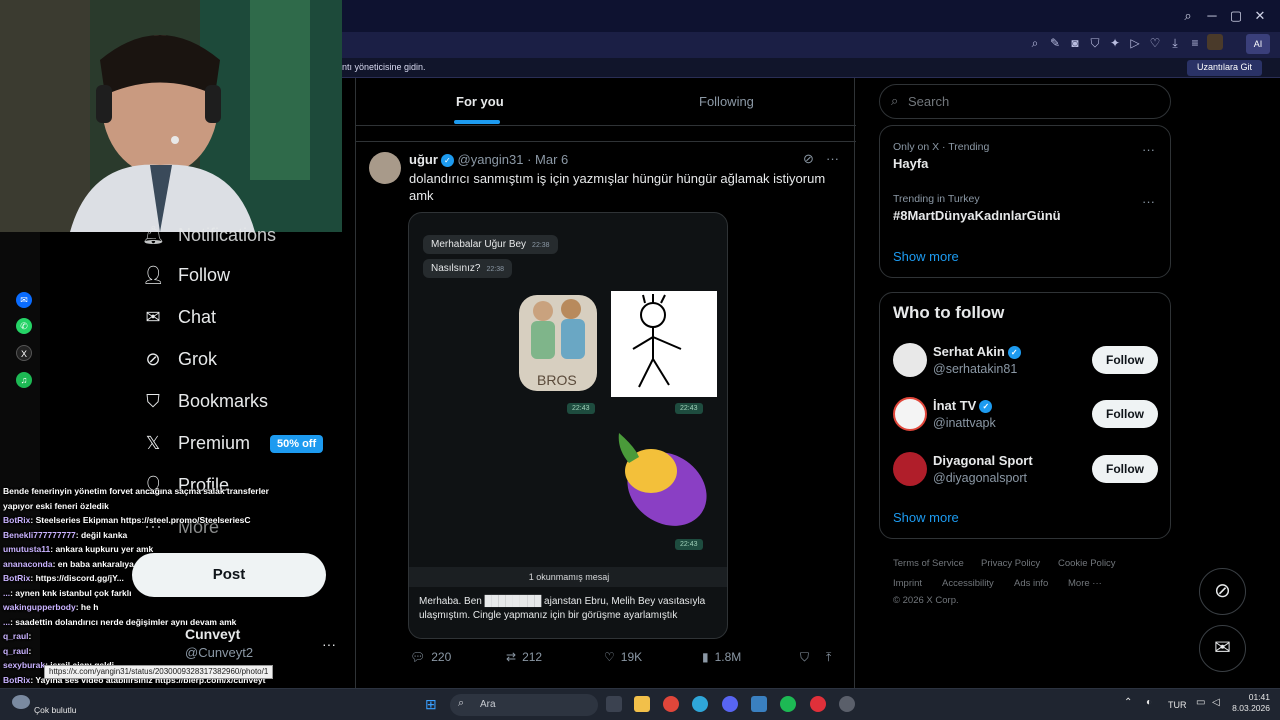 Image resolution: width=1280 pixels, height=720 pixels. Describe the element at coordinates (759, 704) in the screenshot. I see `app-icon` at that location.